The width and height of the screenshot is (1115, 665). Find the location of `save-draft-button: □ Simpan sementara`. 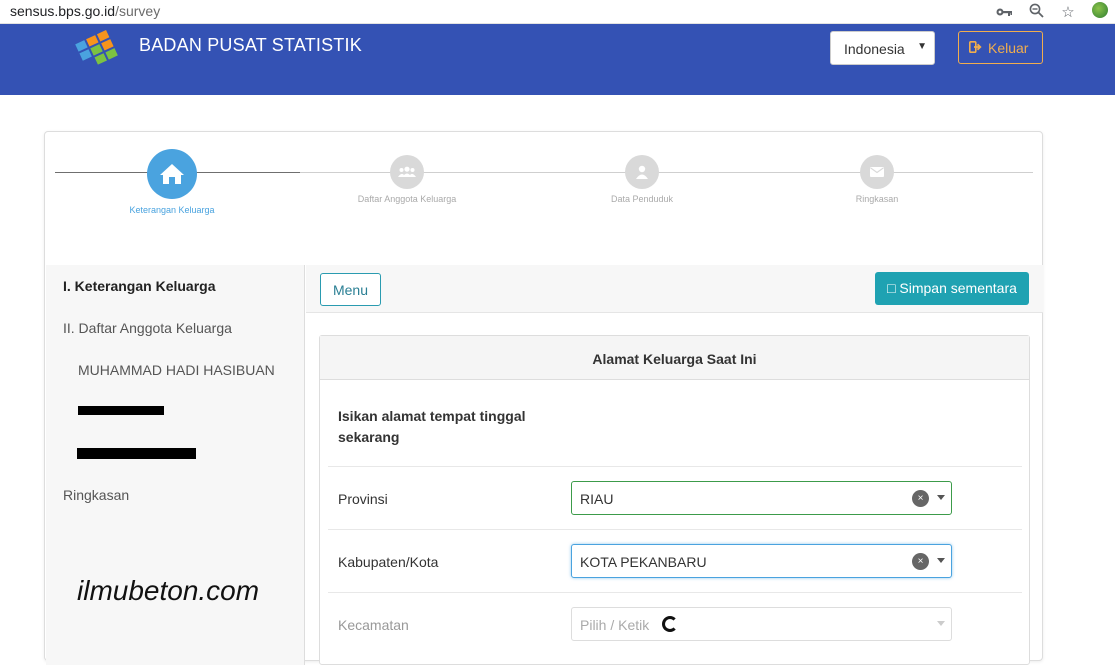

save-draft-button: □ Simpan sementara is located at coordinates (952, 288).